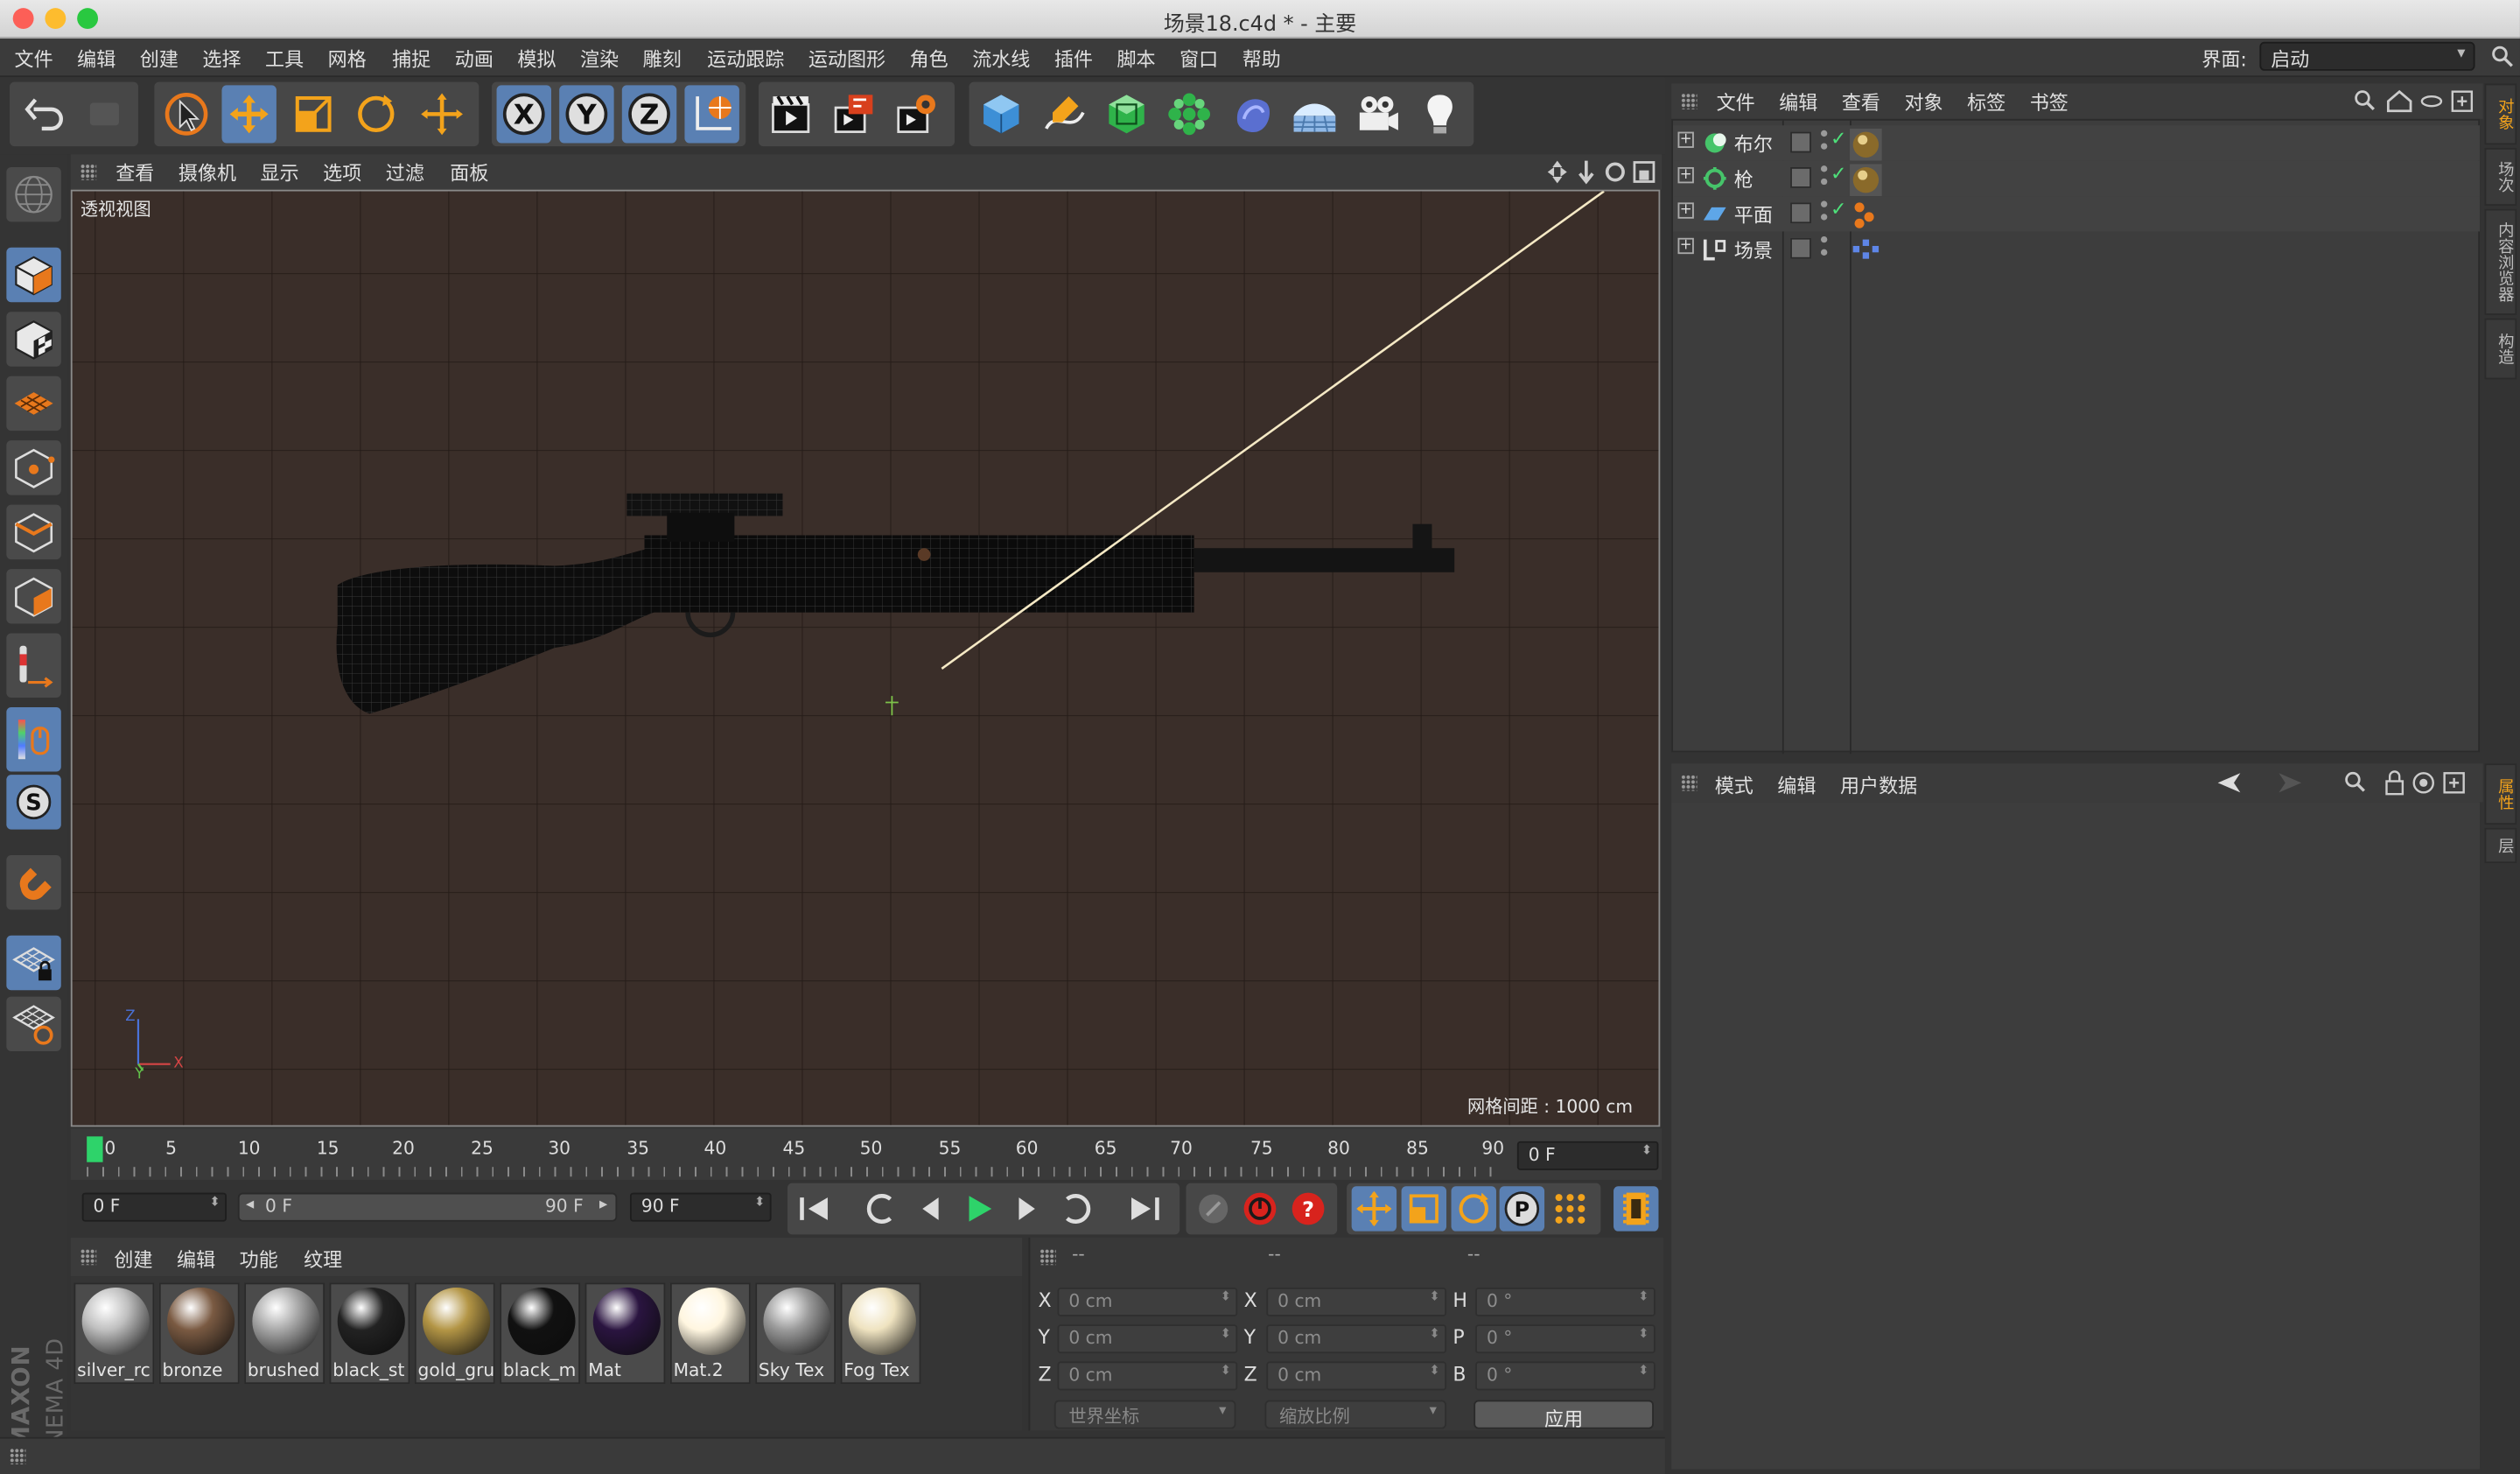 The height and width of the screenshot is (1474, 2520). What do you see at coordinates (104, 114) in the screenshot?
I see `redo-icon` at bounding box center [104, 114].